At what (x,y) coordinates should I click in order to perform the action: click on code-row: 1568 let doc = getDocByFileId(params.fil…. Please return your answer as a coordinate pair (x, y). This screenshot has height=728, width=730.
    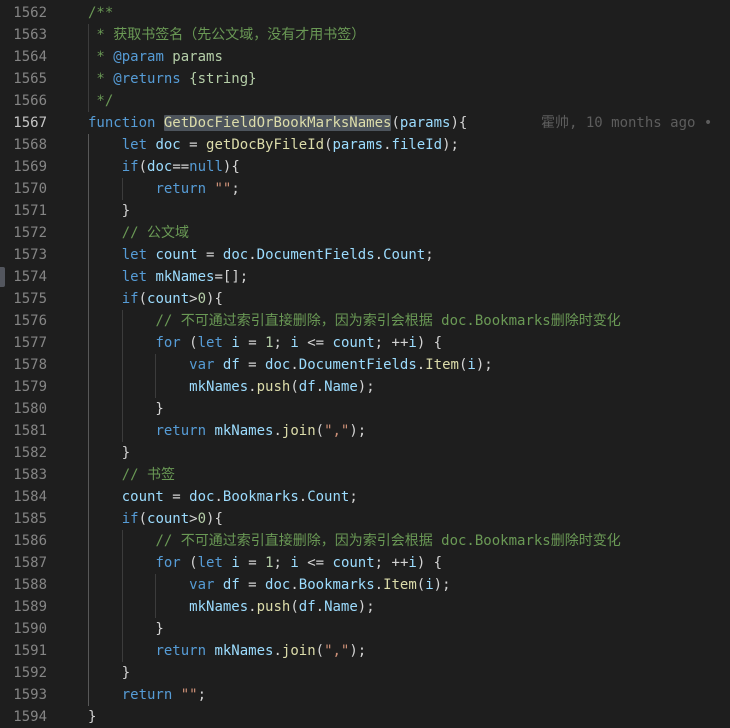
    Looking at the image, I should click on (365, 145).